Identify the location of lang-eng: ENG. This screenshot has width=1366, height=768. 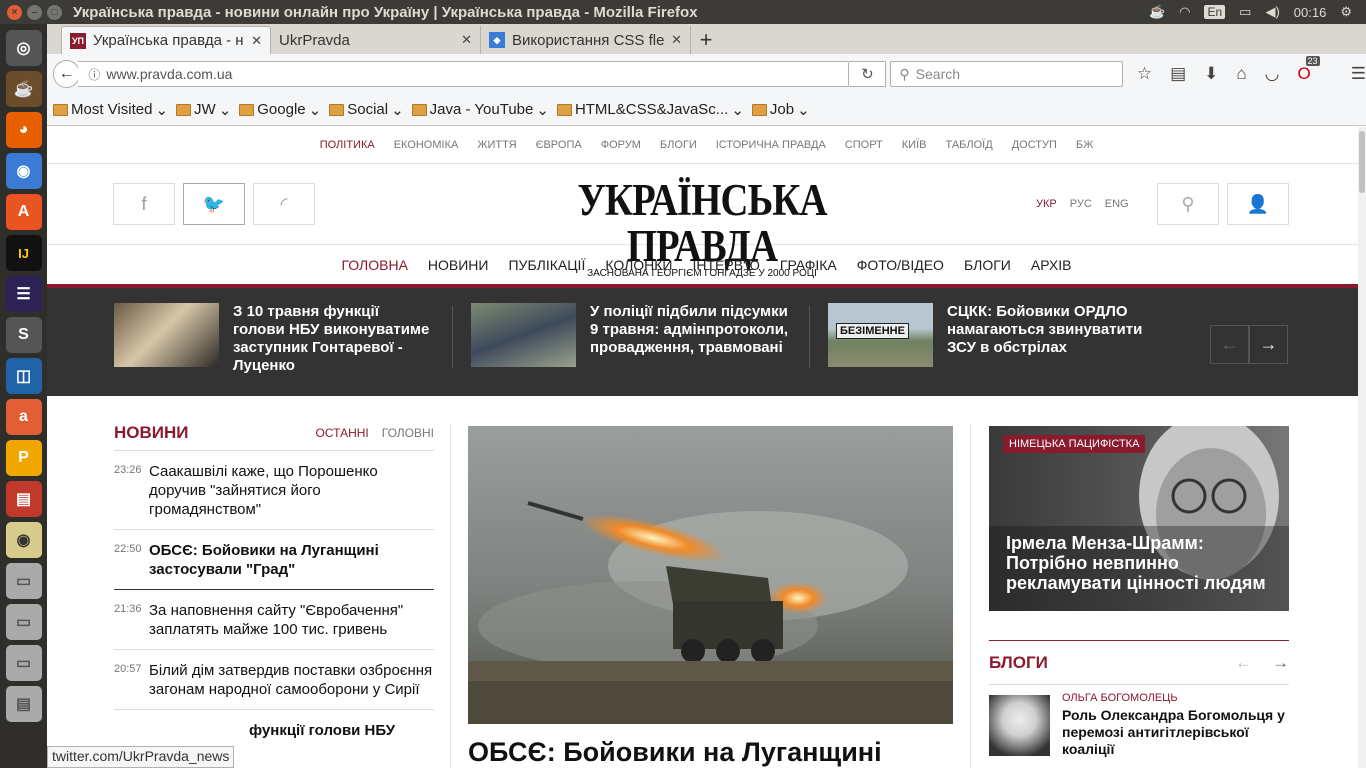
(1117, 204).